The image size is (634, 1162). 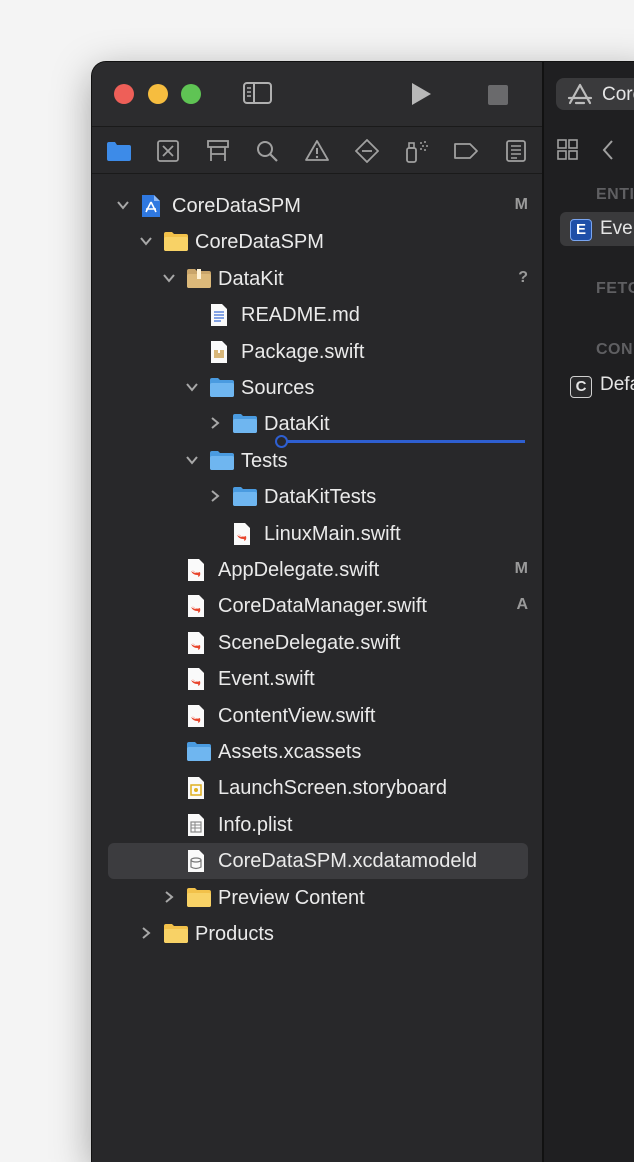 What do you see at coordinates (299, 570) in the screenshot?
I see `tree-row-label: AppDelegate.swift` at bounding box center [299, 570].